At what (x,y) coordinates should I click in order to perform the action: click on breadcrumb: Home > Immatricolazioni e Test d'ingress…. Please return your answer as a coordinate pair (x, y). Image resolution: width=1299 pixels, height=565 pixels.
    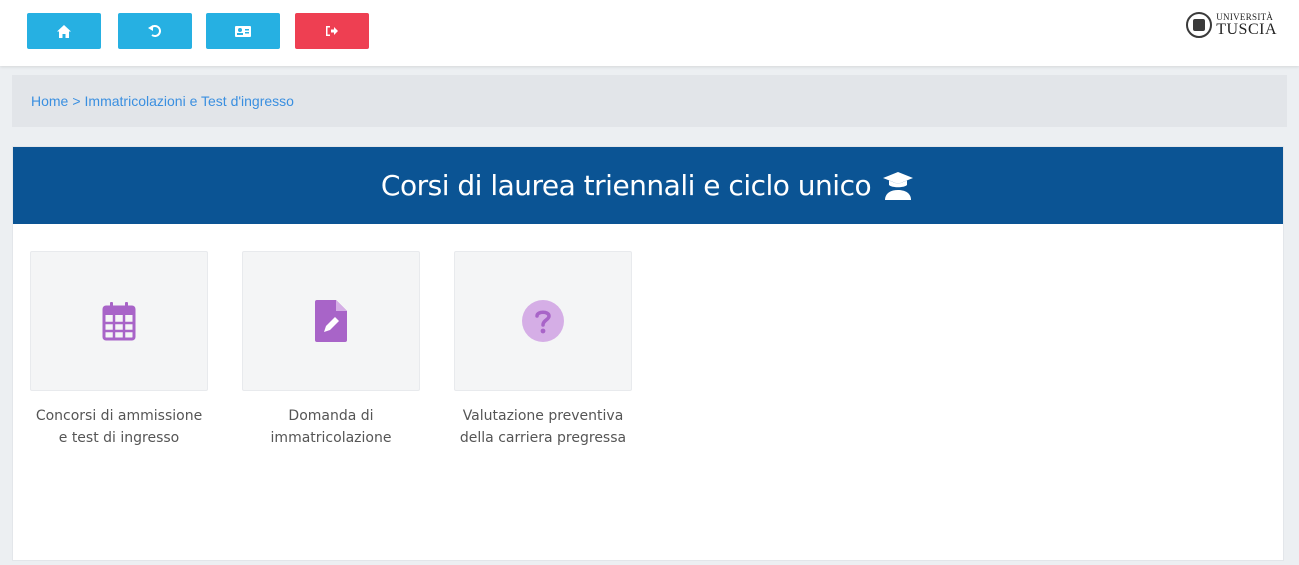
    Looking at the image, I should click on (649, 101).